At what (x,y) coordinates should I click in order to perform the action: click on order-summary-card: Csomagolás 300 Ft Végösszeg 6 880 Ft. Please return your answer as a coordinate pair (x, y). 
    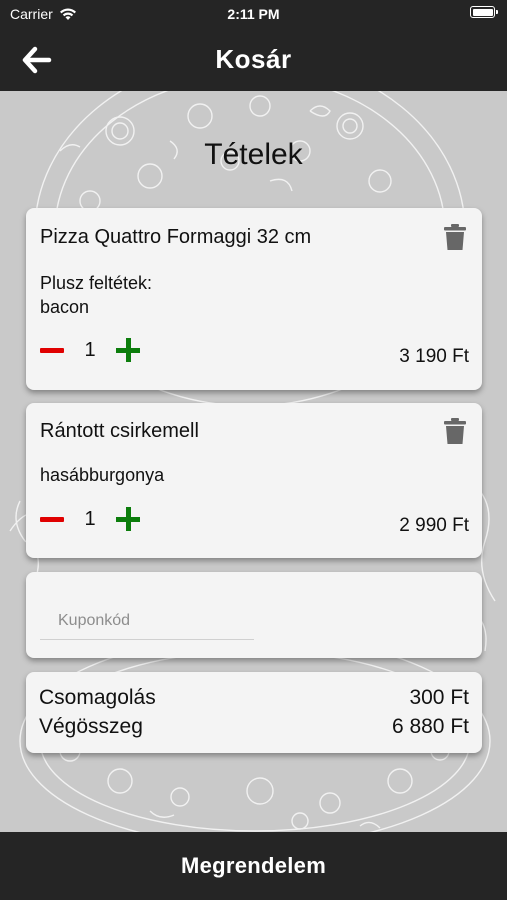
    Looking at the image, I should click on (254, 712).